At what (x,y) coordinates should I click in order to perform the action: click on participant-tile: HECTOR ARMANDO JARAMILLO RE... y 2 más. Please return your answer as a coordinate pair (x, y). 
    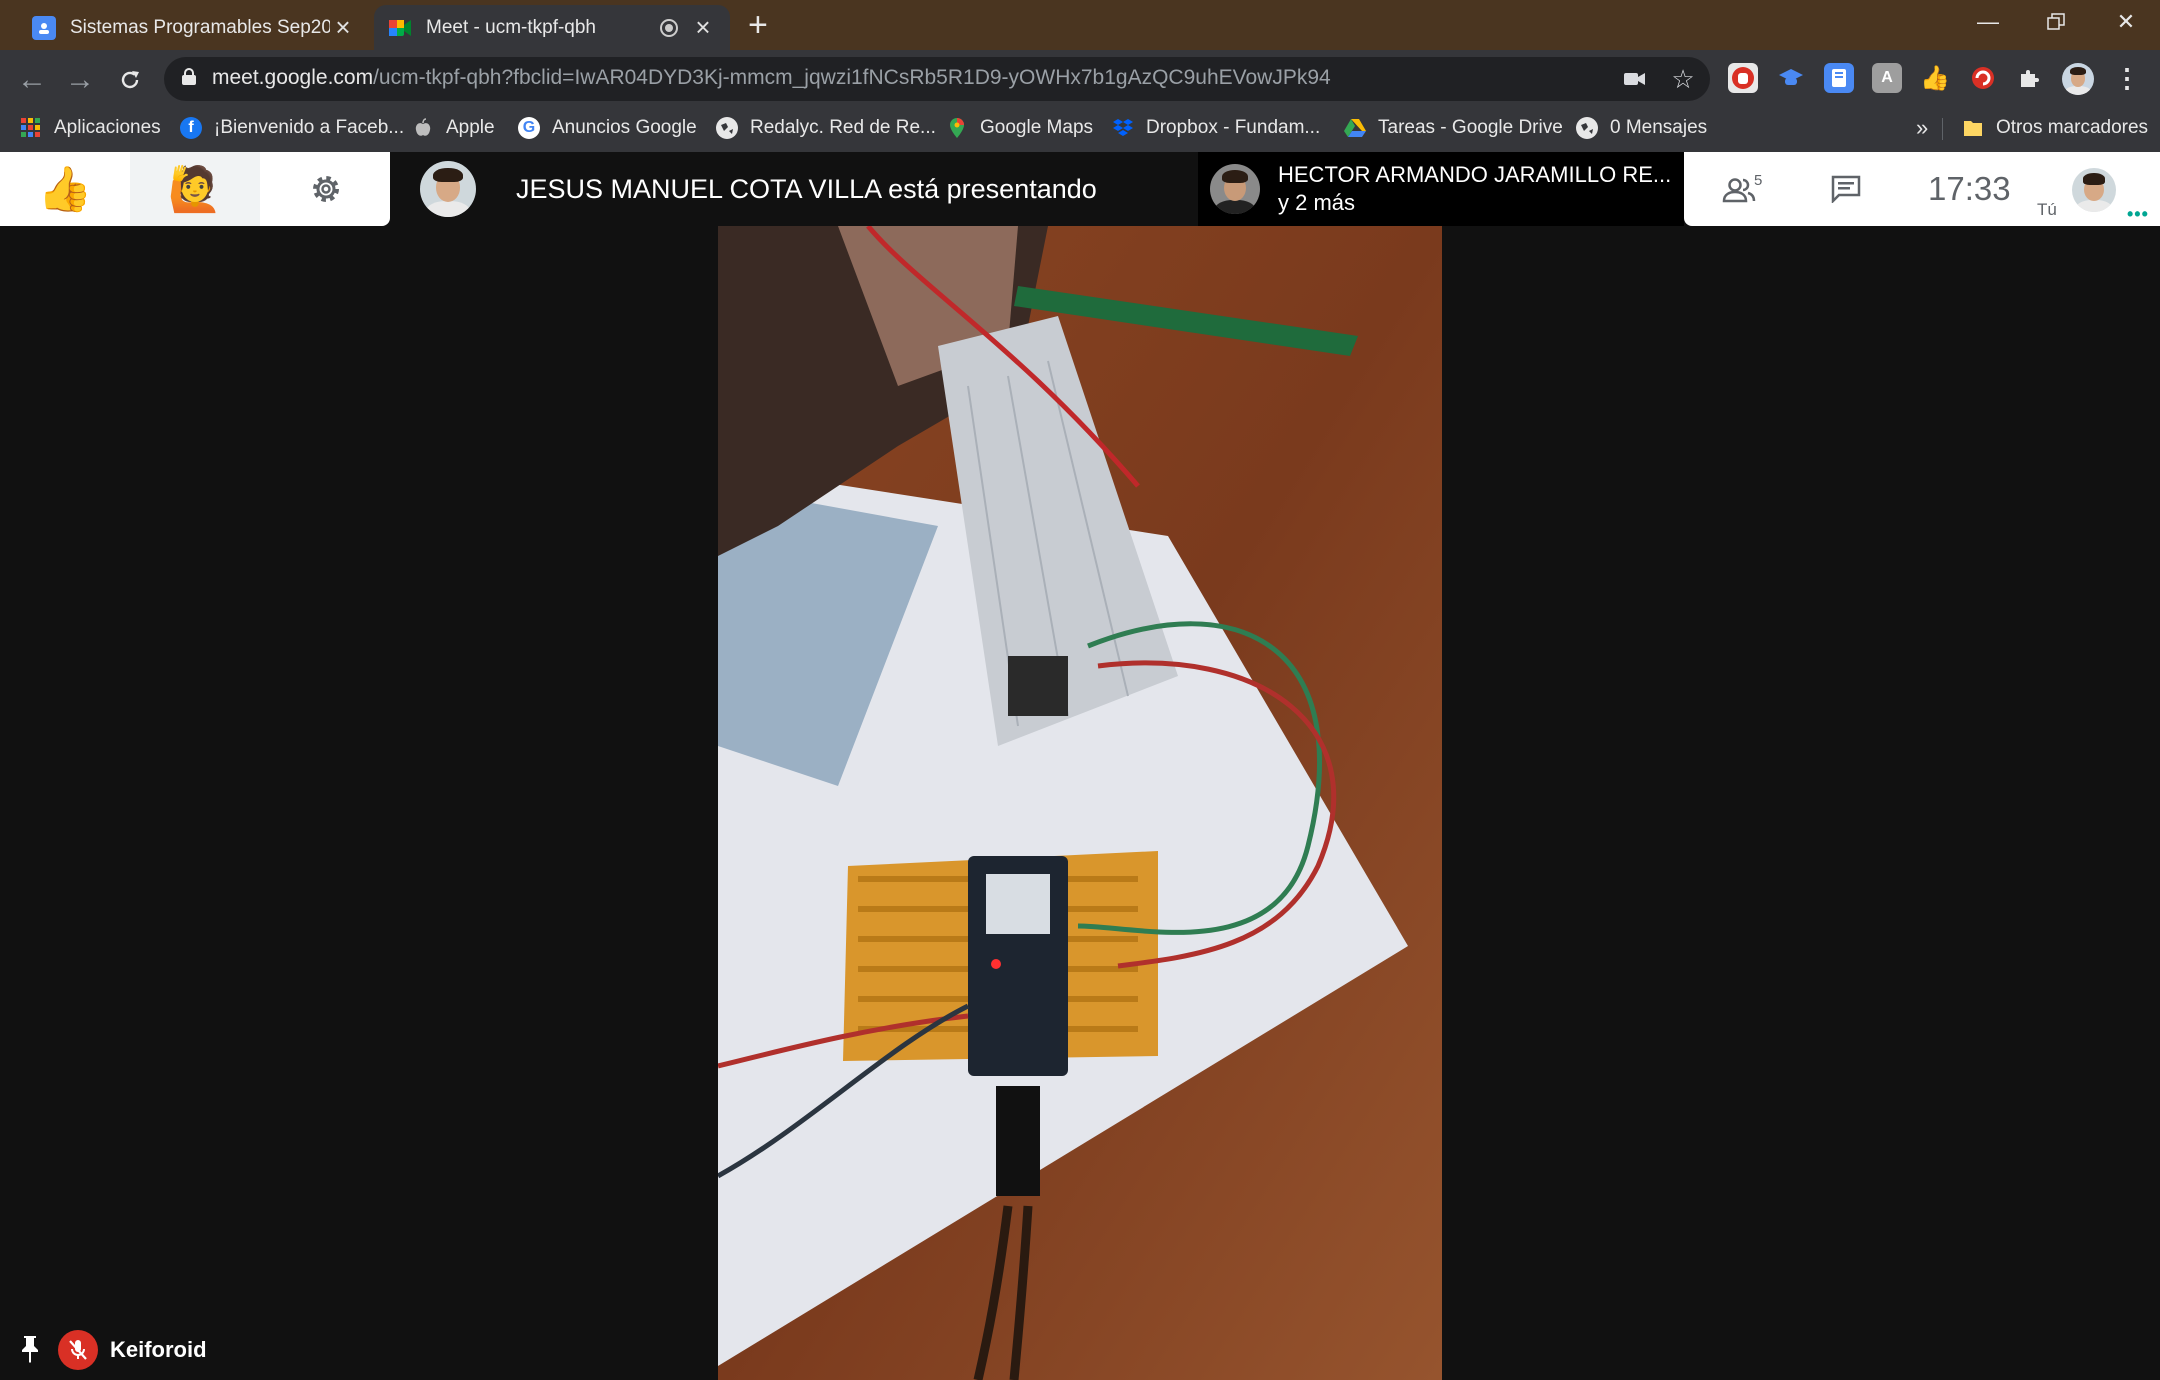
    Looking at the image, I should click on (1441, 189).